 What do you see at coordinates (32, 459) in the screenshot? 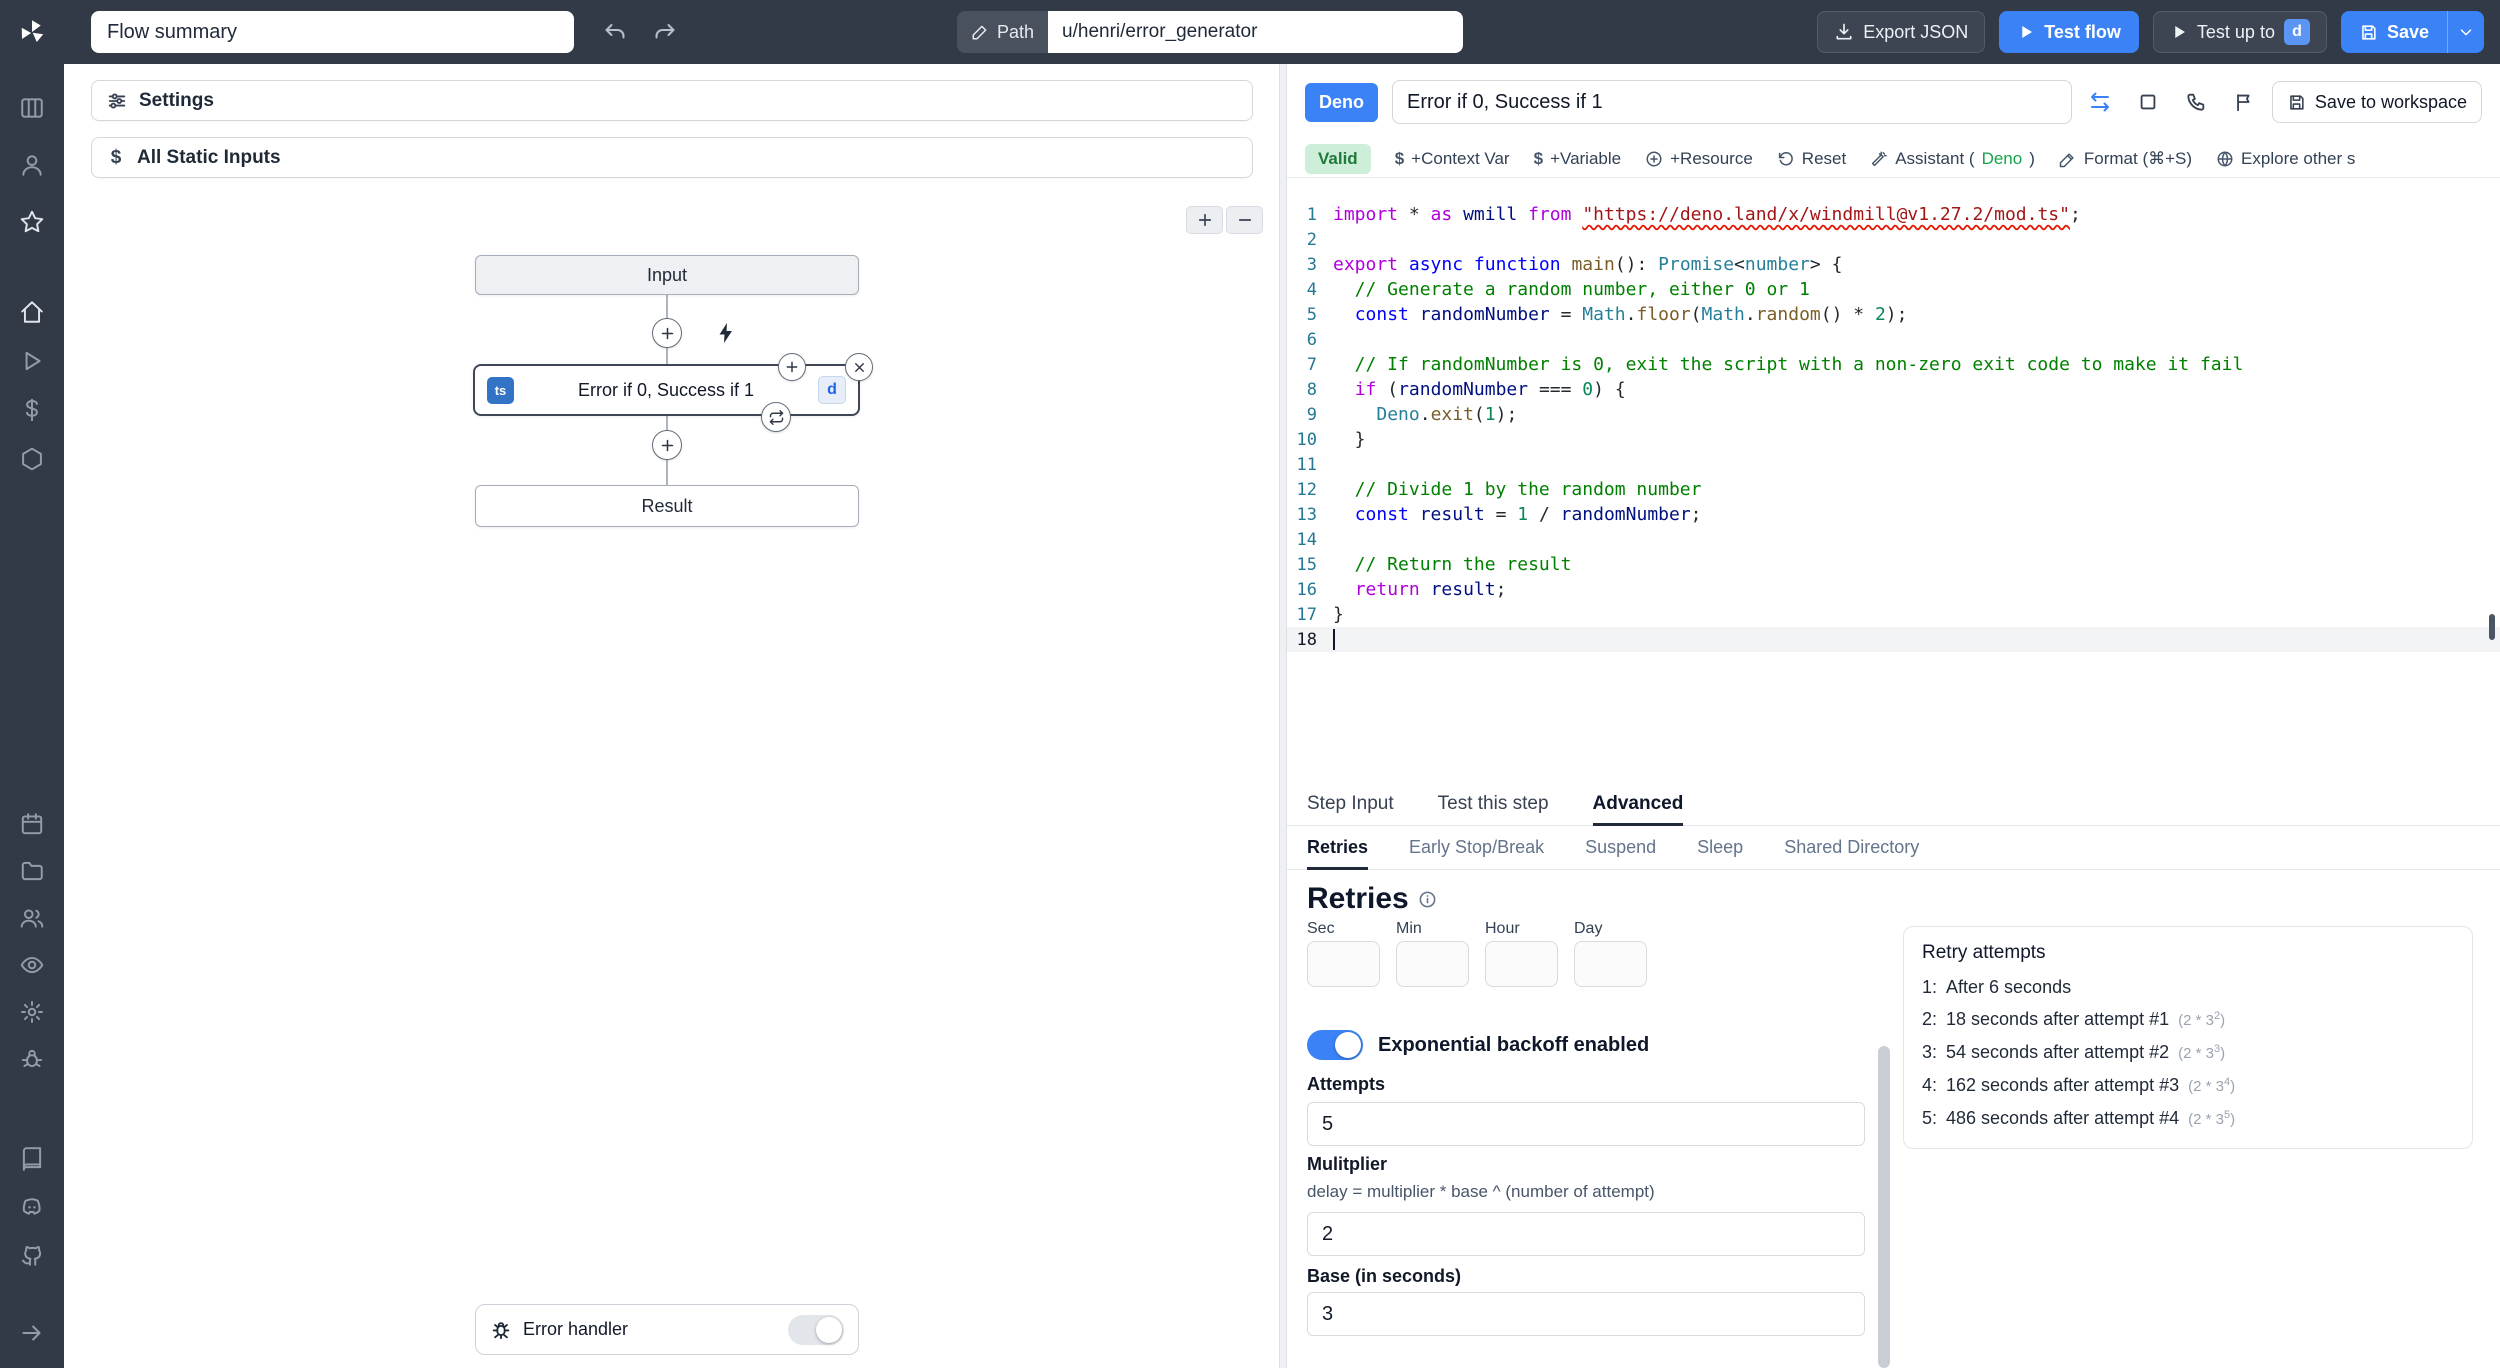
I see `sidebar-modules-button` at bounding box center [32, 459].